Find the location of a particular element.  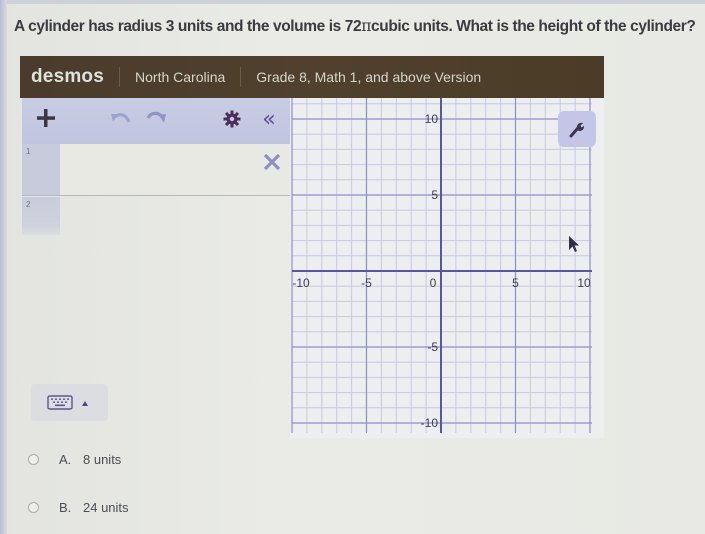

expression-index: 2 is located at coordinates (41, 216).